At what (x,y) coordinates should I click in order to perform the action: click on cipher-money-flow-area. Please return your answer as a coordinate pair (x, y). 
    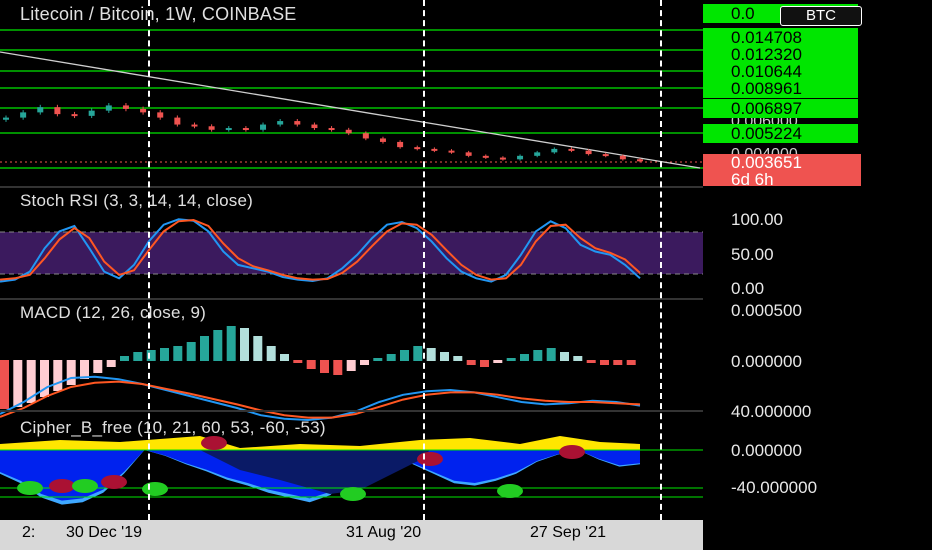
    Looking at the image, I should click on (320, 443).